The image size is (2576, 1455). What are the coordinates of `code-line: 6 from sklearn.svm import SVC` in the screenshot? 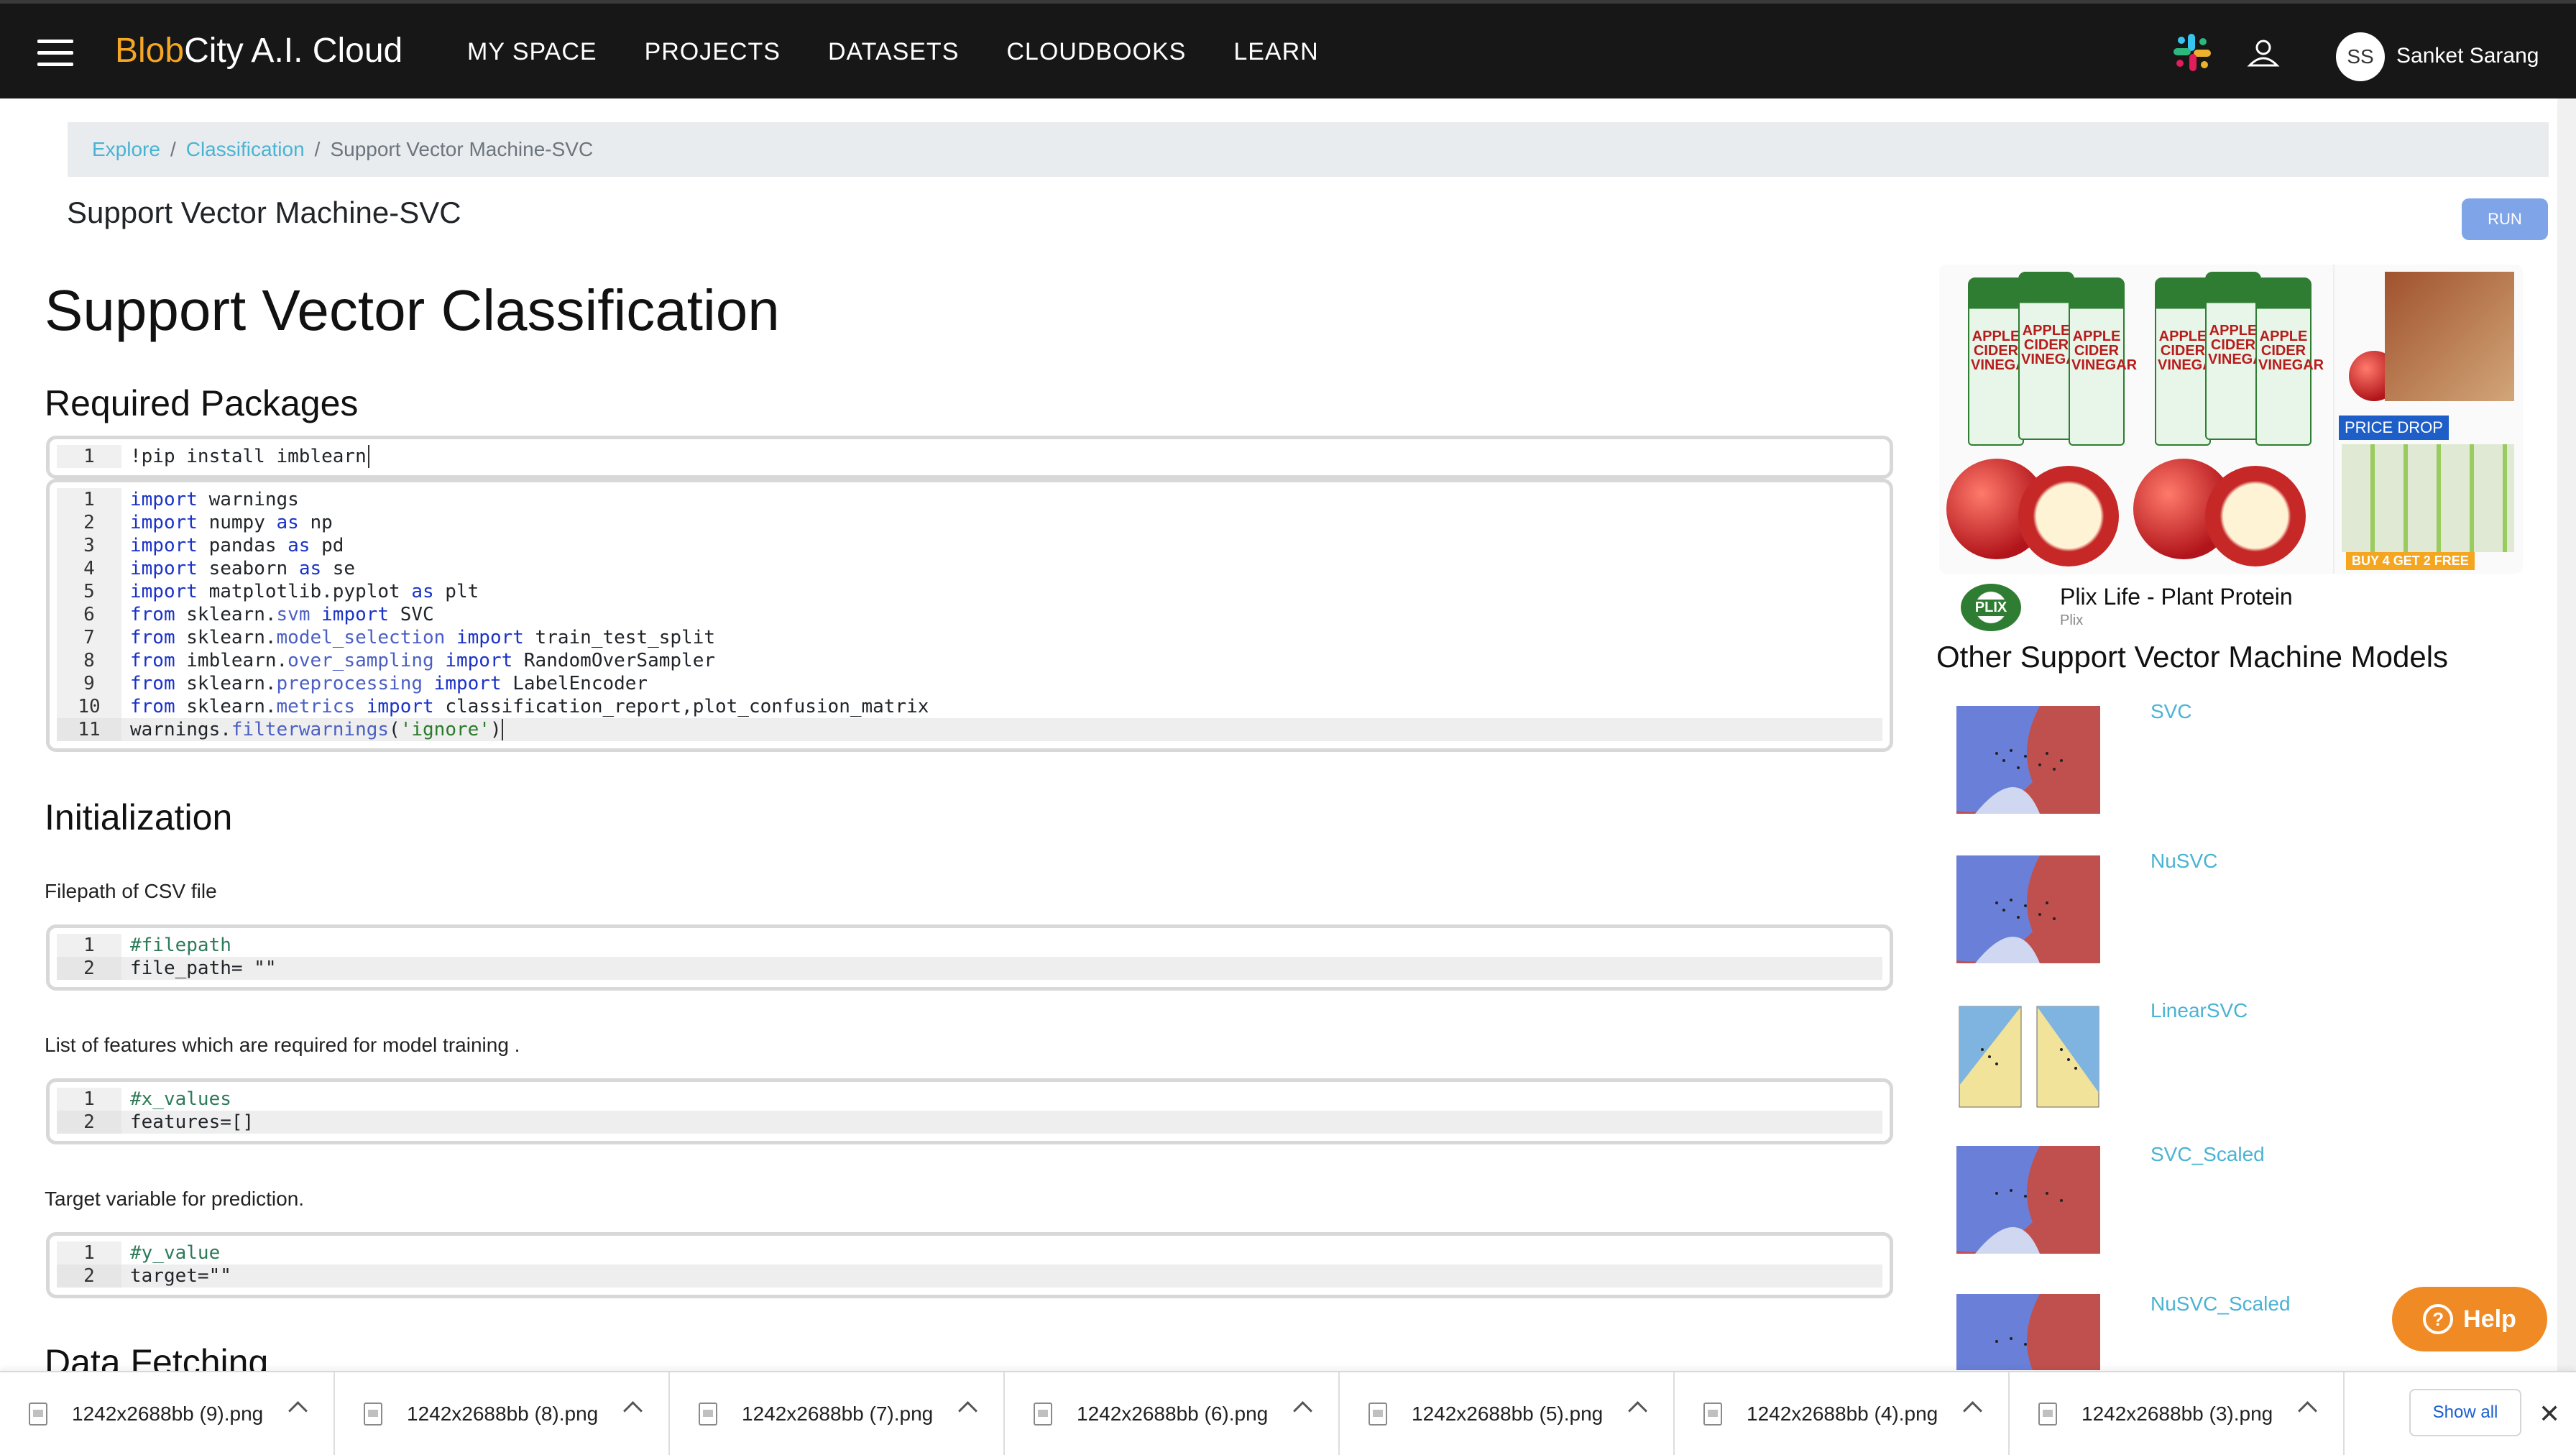 It's located at (969, 614).